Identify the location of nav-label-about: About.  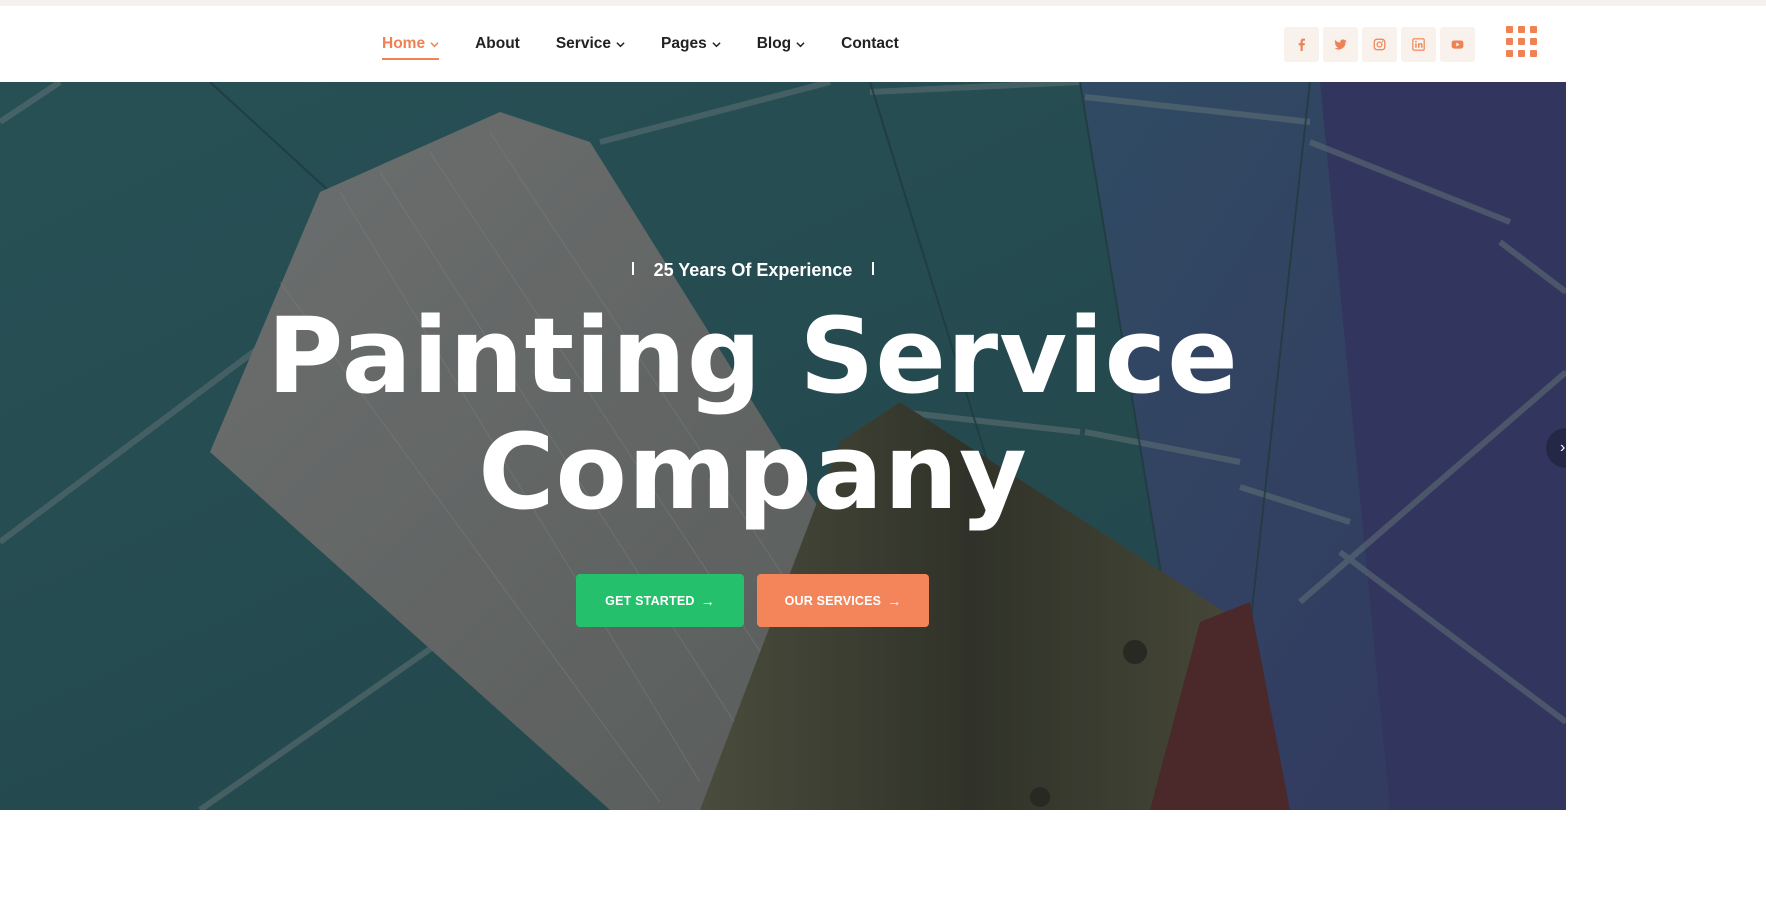
(497, 43).